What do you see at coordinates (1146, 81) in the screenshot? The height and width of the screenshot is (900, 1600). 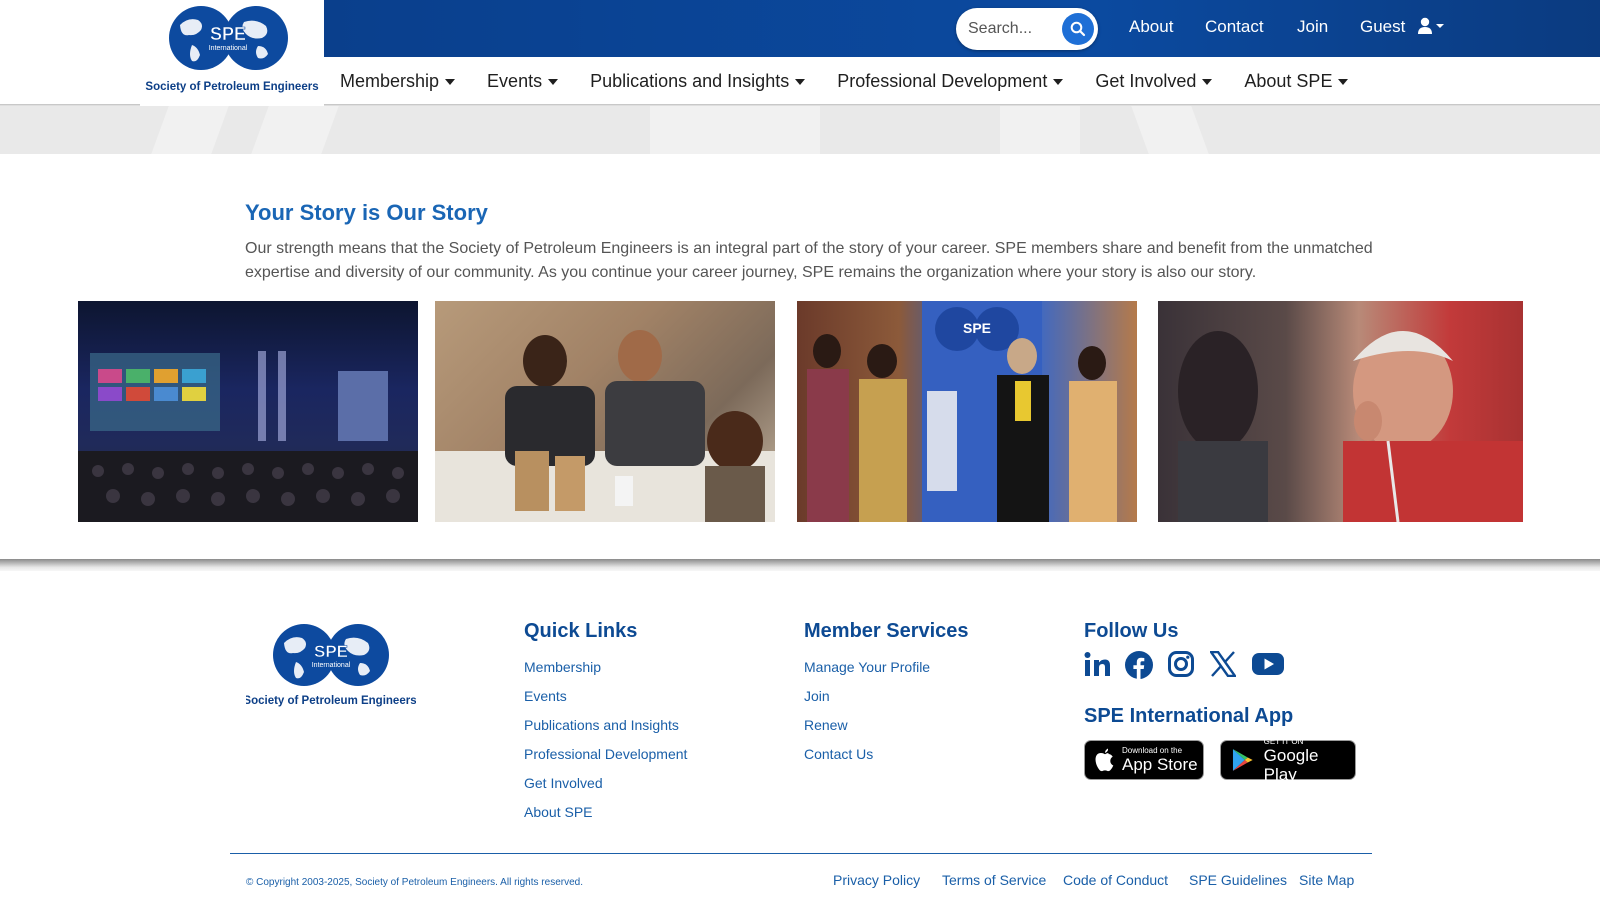 I see `nav-item-label: Get Involved` at bounding box center [1146, 81].